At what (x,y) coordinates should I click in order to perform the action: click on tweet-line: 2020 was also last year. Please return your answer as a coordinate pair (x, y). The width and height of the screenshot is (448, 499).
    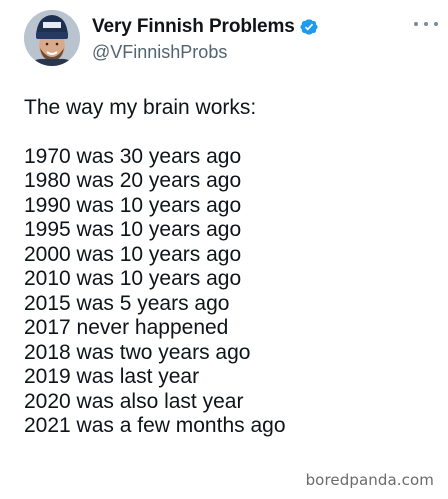
    Looking at the image, I should click on (134, 401).